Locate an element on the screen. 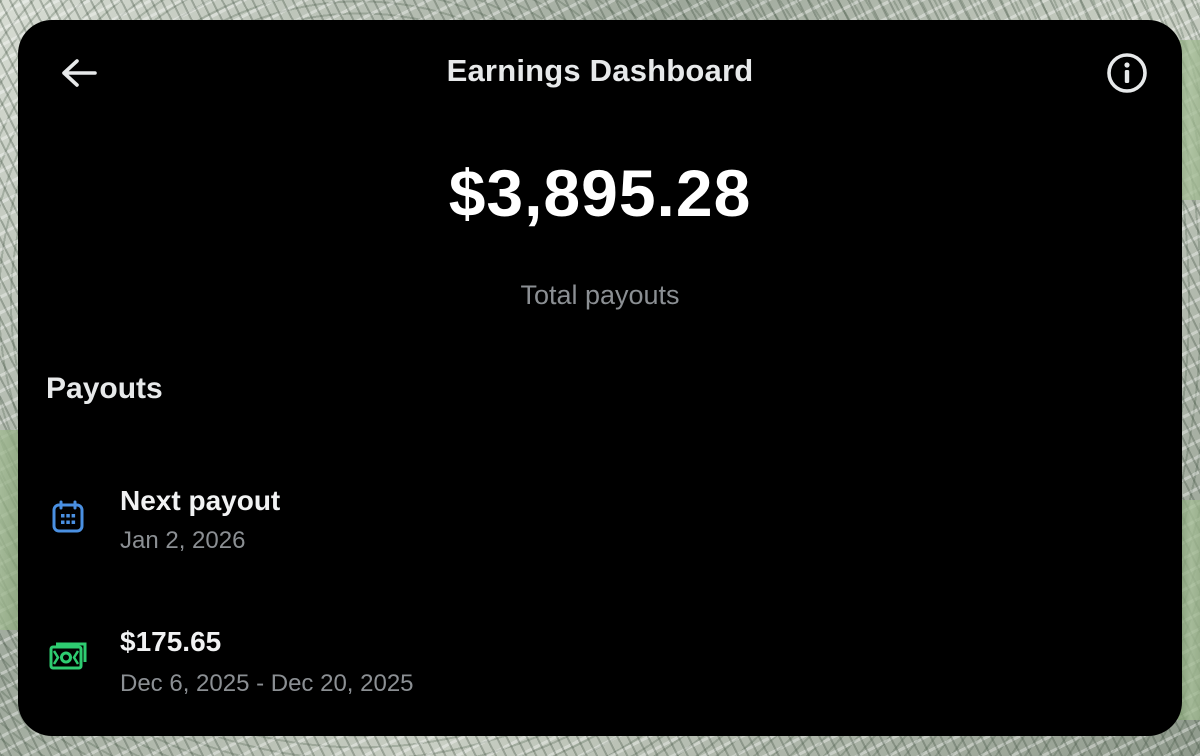 This screenshot has height=756, width=1200. payout-amount: $175.65 is located at coordinates (171, 641).